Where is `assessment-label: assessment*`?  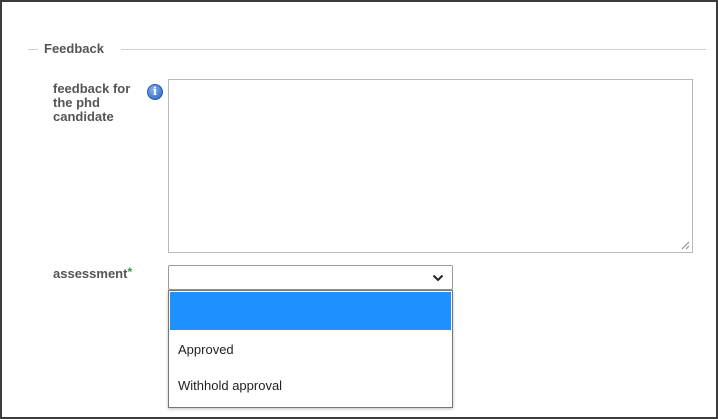
assessment-label: assessment* is located at coordinates (93, 273).